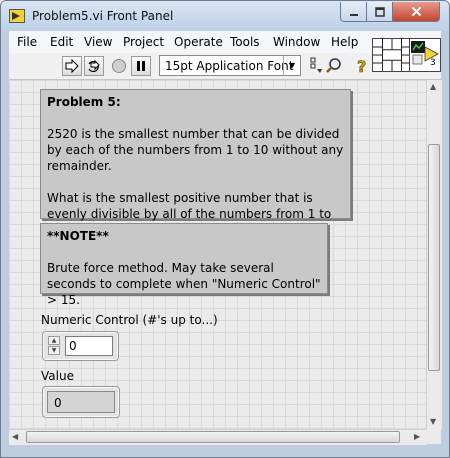 This screenshot has width=450, height=458. I want to click on search-icon, so click(333, 65).